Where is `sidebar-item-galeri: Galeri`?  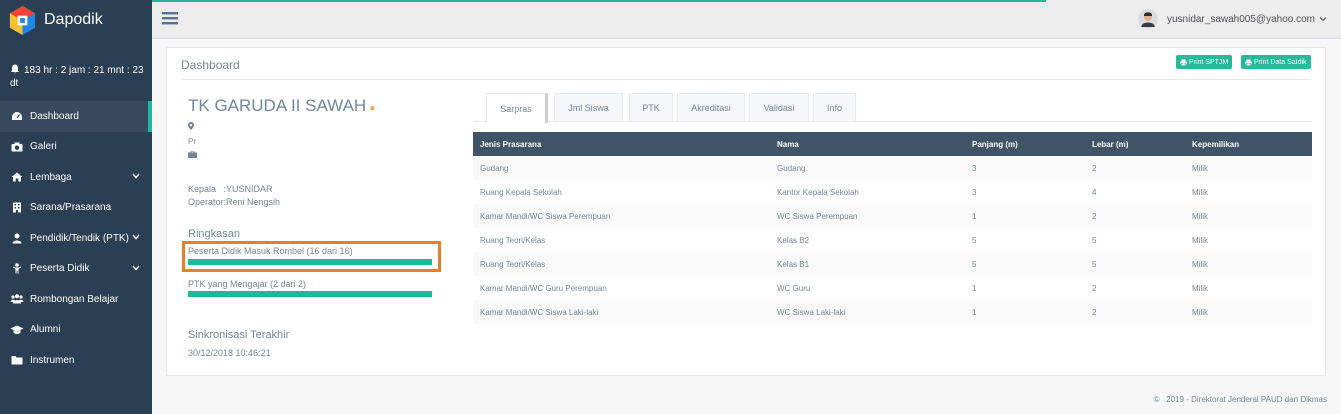 sidebar-item-galeri: Galeri is located at coordinates (76, 147).